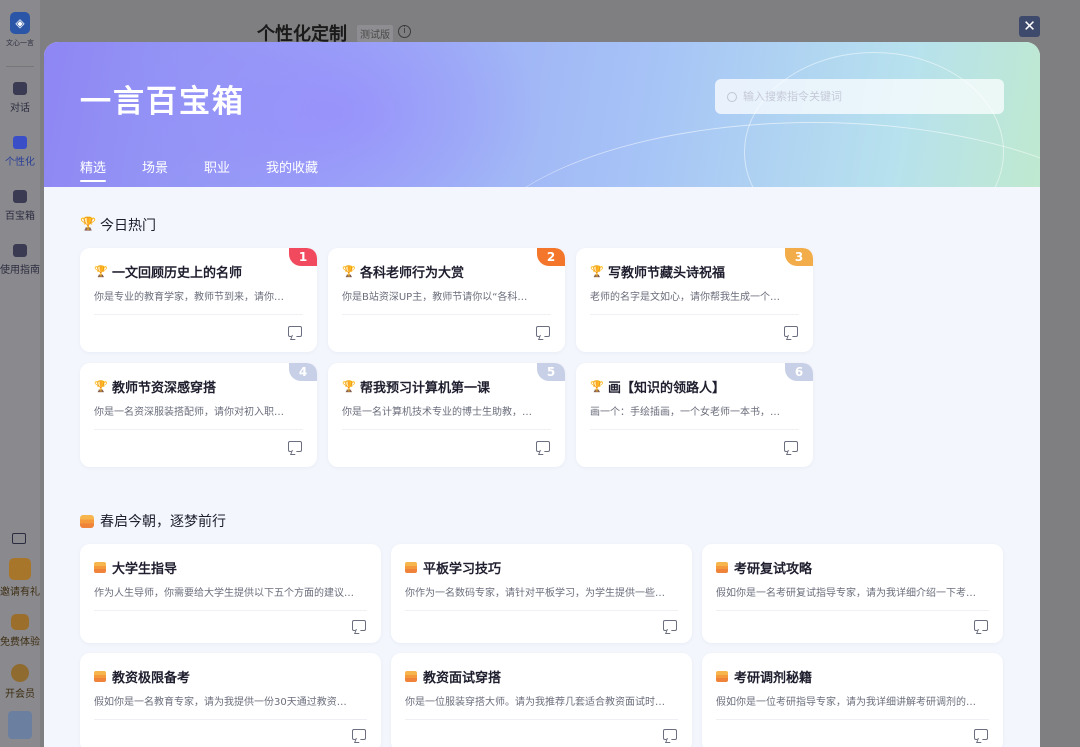 Image resolution: width=1080 pixels, height=747 pixels. Describe the element at coordinates (142, 676) in the screenshot. I see `card-title: 教资极限备考` at that location.